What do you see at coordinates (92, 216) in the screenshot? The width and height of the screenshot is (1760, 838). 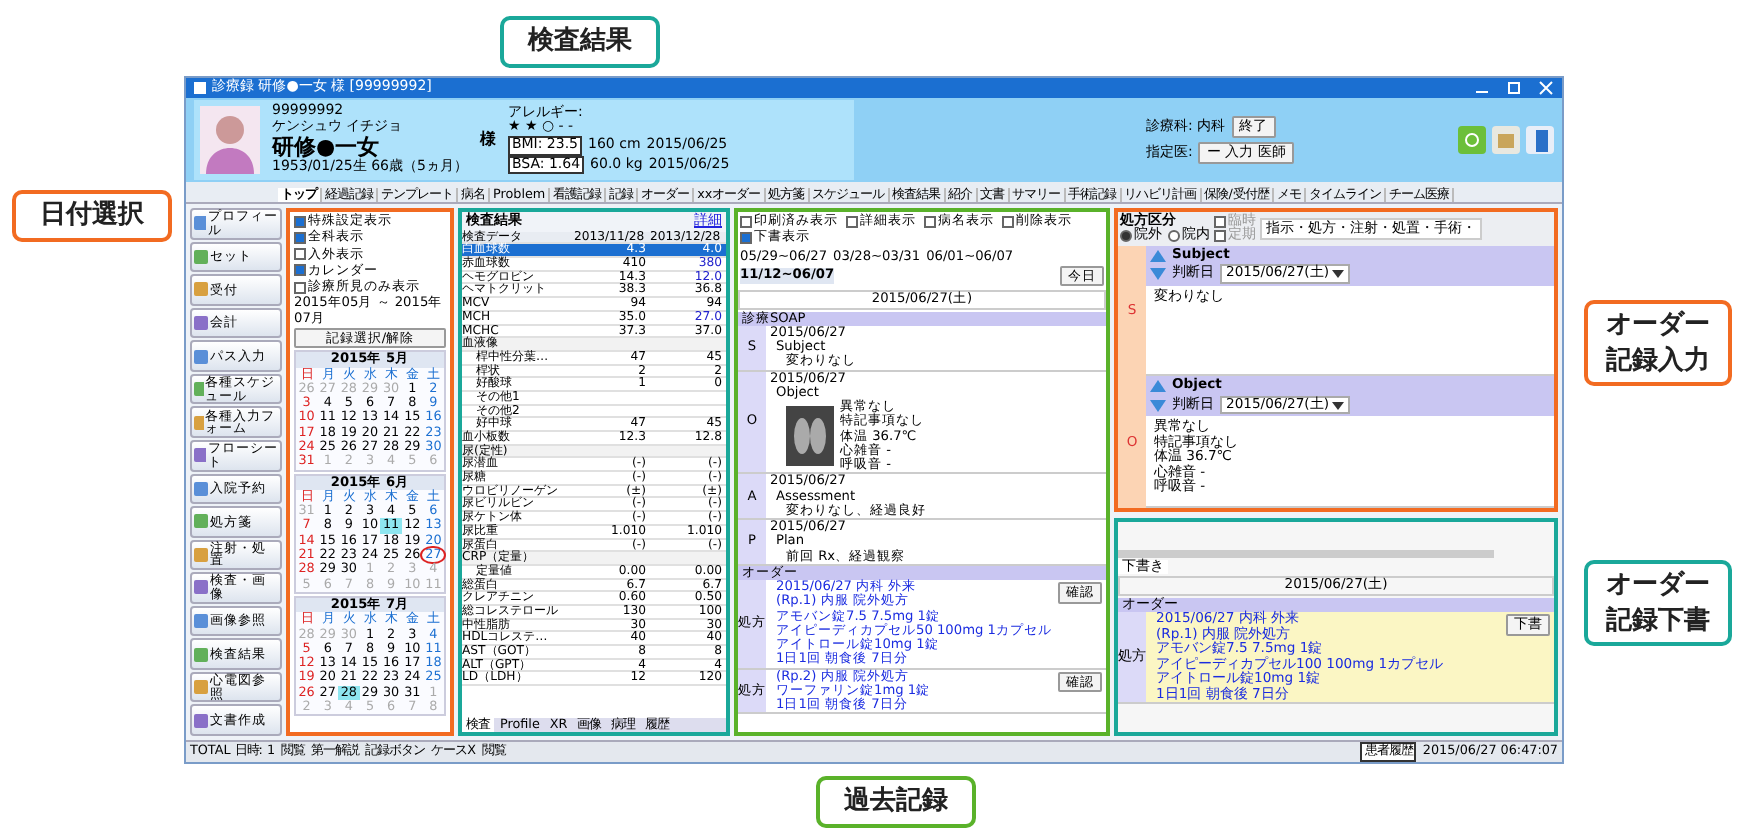 I see `callout-label: 日付選択` at bounding box center [92, 216].